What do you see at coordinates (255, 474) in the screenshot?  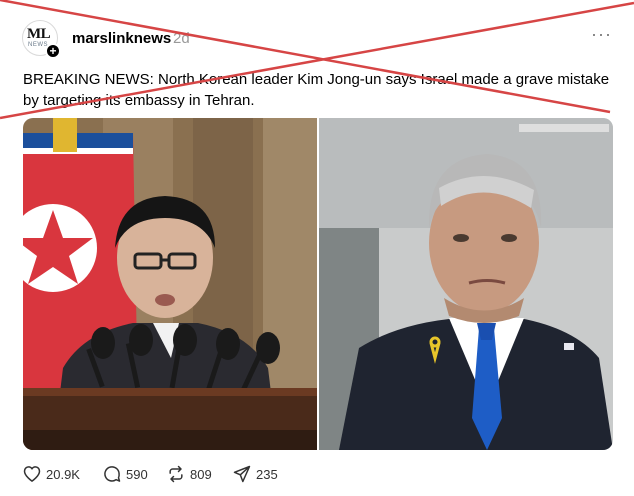 I see `share-button: 235` at bounding box center [255, 474].